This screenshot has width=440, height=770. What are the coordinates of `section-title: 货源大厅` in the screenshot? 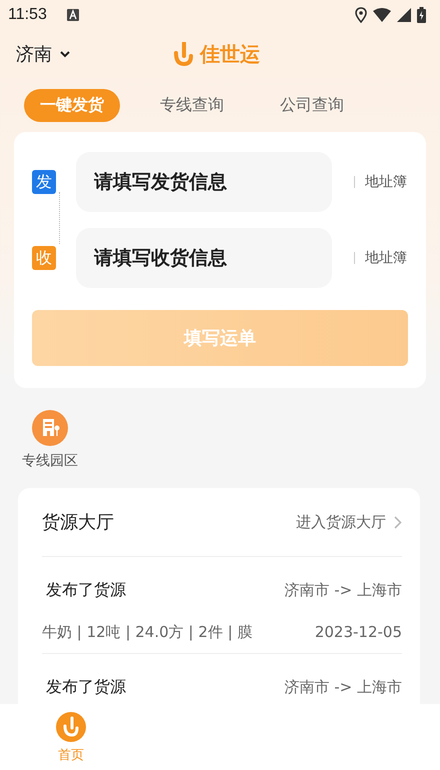 It's located at (78, 522).